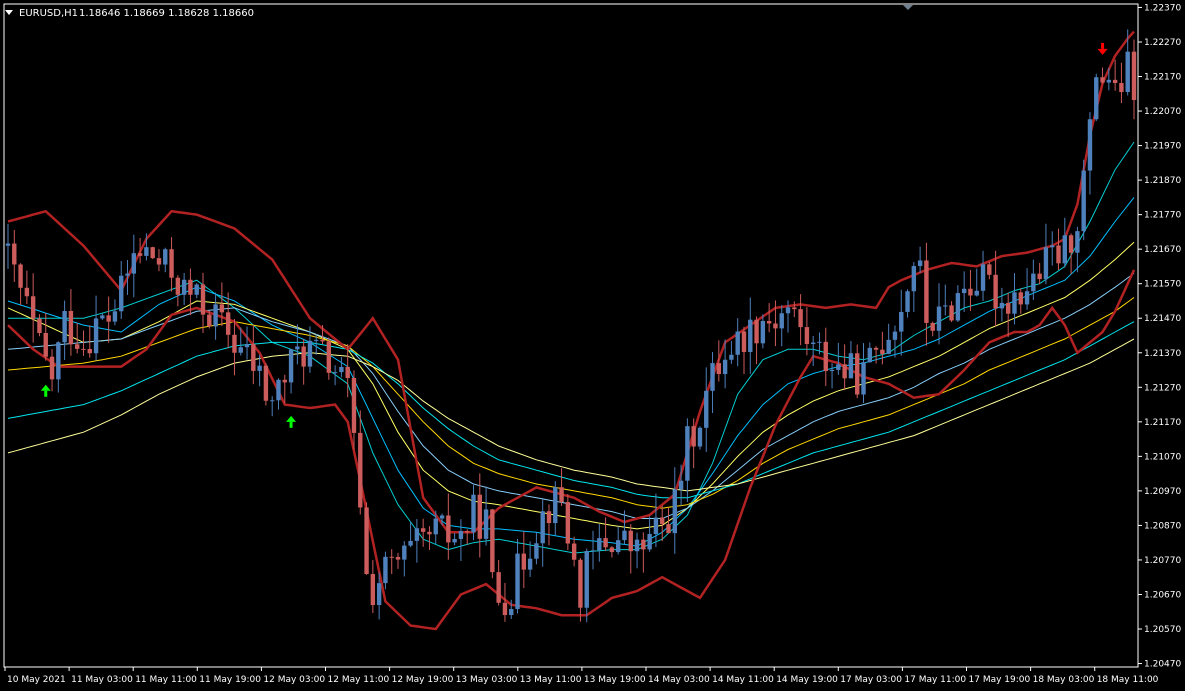 The width and height of the screenshot is (1185, 691). Describe the element at coordinates (1162, 147) in the screenshot. I see `y-tick-label: 1.21970` at that location.